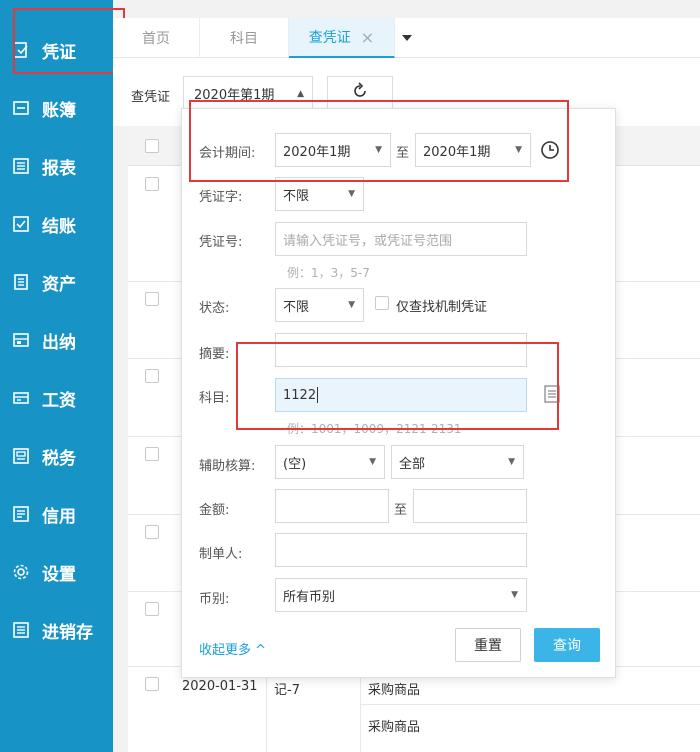 This screenshot has width=700, height=752. Describe the element at coordinates (21, 108) in the screenshot. I see `ledger-icon` at that location.